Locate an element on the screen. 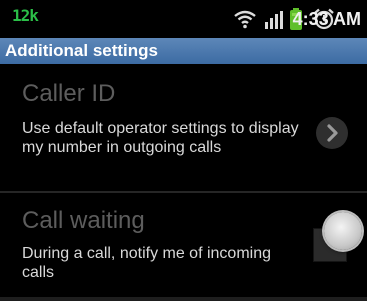  caller-id-title: Caller ID is located at coordinates (69, 93).